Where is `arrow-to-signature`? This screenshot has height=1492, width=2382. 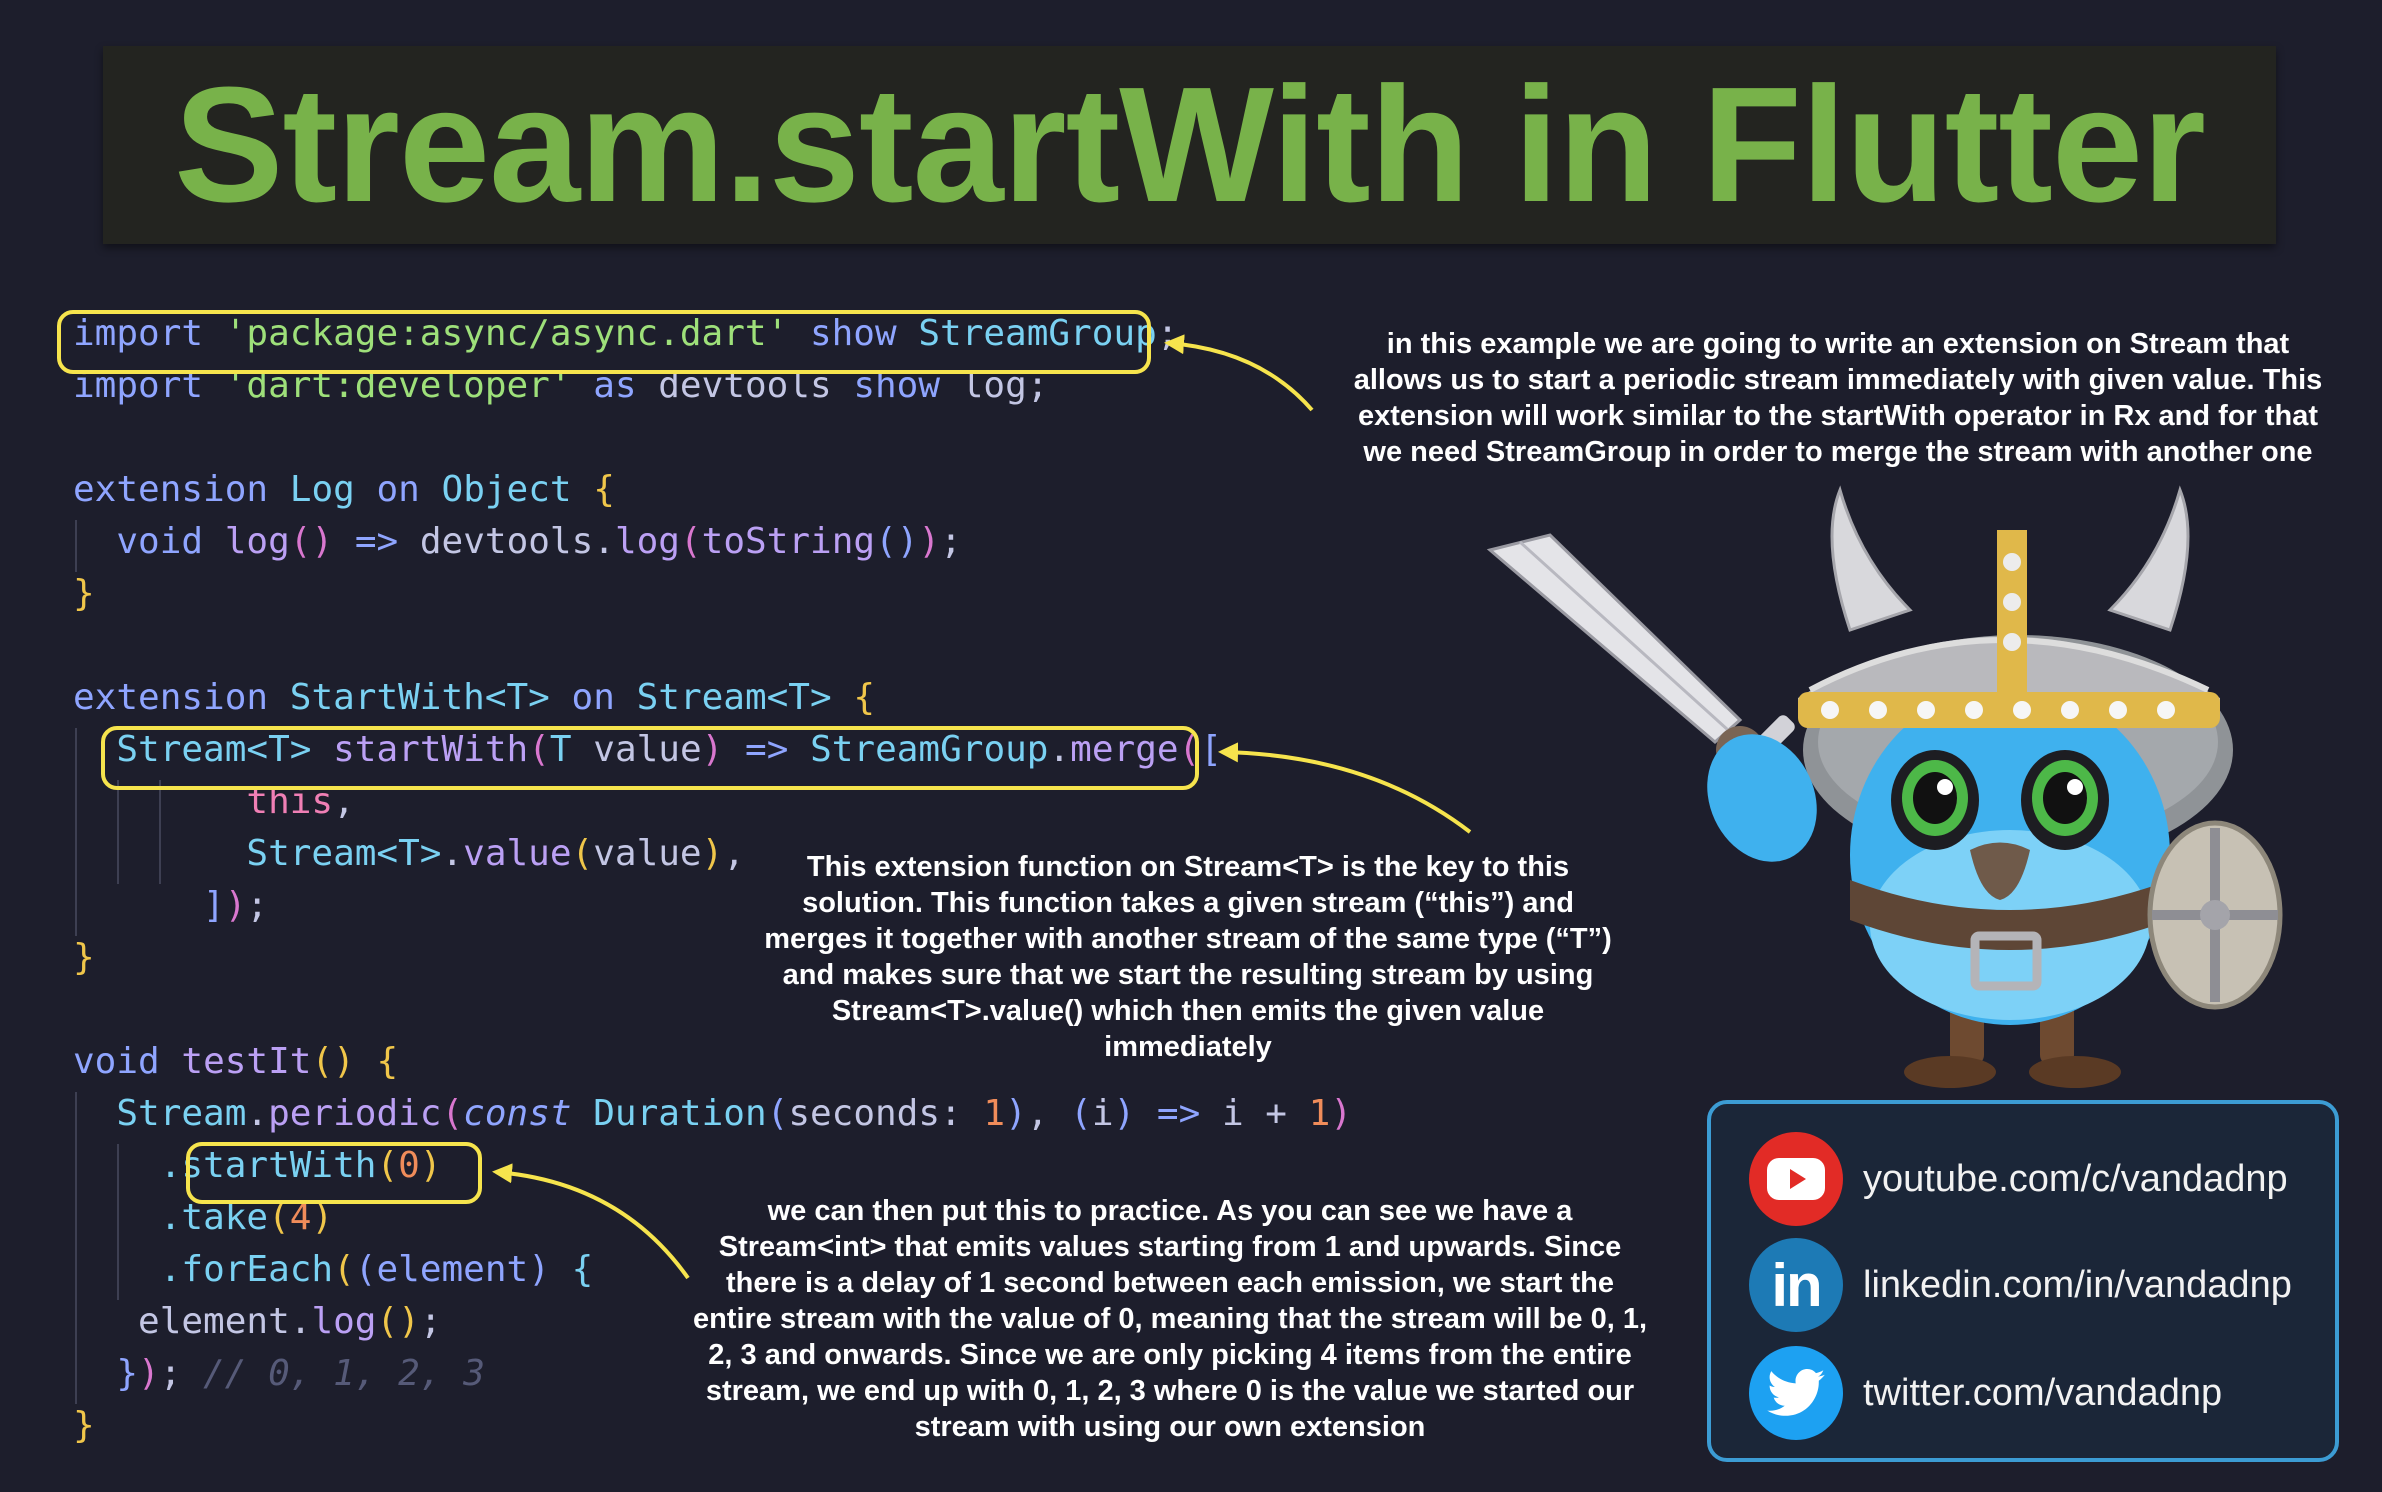
arrow-to-signature is located at coordinates (1345, 788).